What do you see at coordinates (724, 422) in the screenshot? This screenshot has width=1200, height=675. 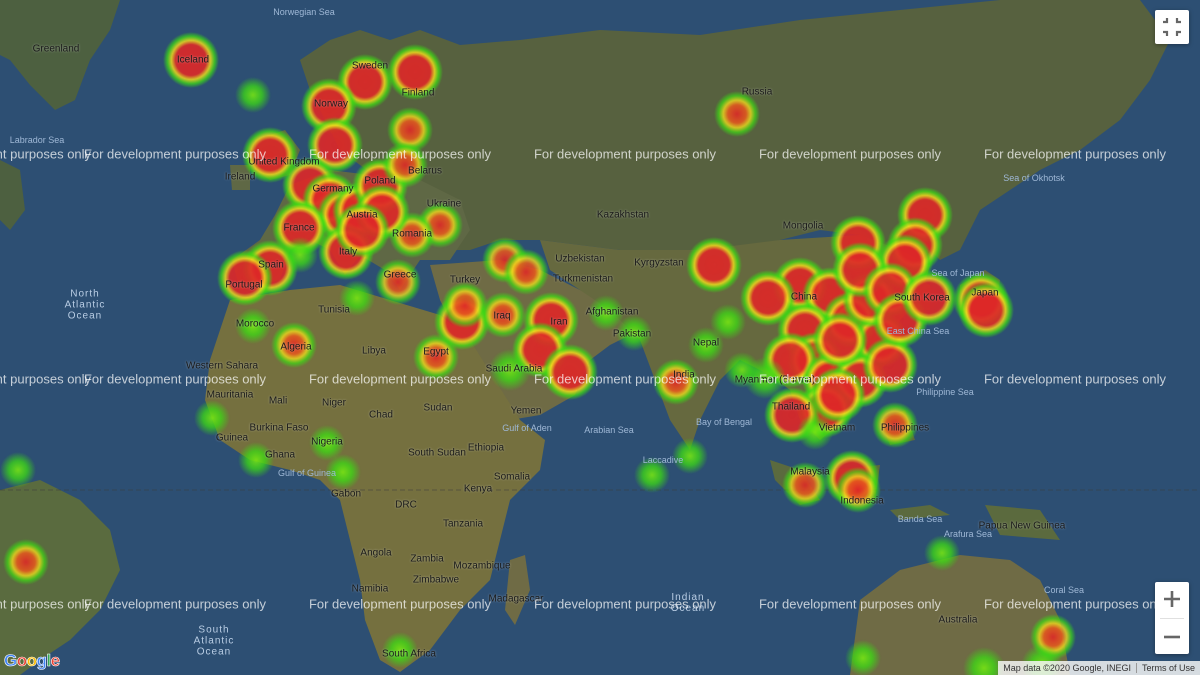 I see `map-label: Bay of Bengal` at bounding box center [724, 422].